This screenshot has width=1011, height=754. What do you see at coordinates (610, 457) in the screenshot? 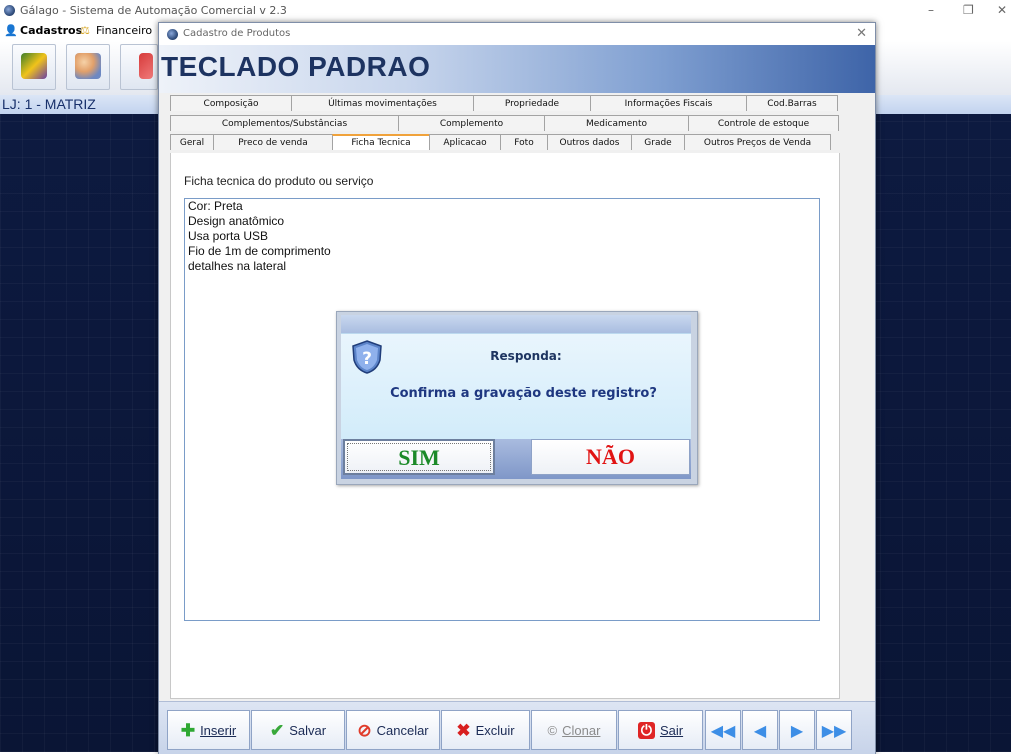
I see `no-button: NÃO` at bounding box center [610, 457].